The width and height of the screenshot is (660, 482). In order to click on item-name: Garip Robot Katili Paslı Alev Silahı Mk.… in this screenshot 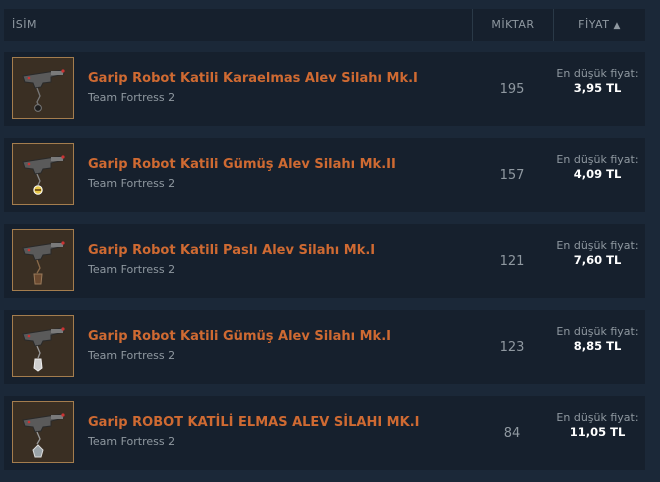, I will do `click(231, 250)`.